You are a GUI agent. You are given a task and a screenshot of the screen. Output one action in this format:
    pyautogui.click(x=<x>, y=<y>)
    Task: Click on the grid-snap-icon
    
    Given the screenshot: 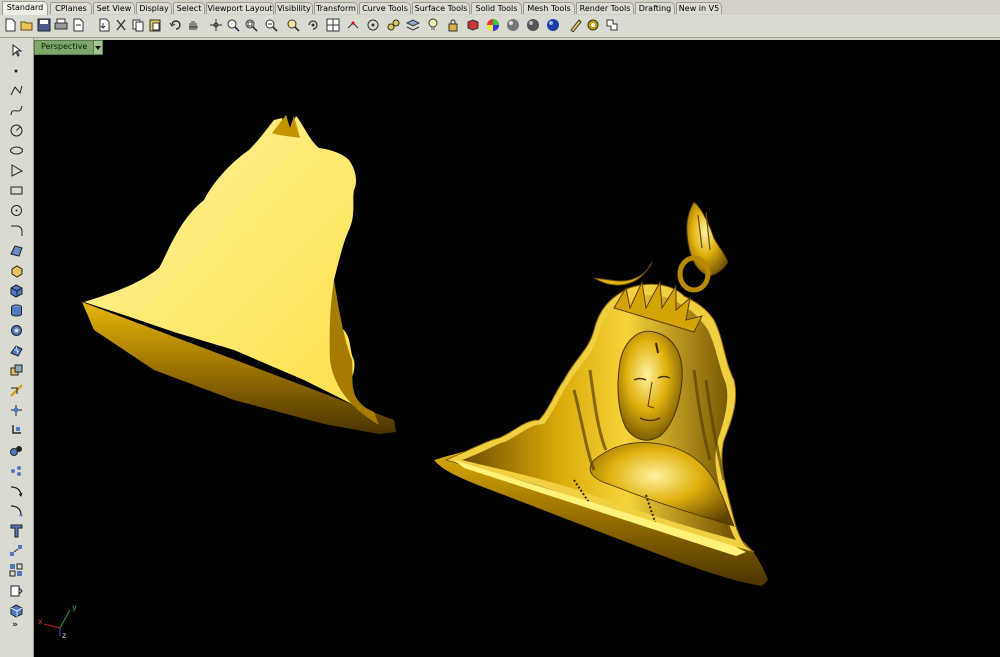 What is the action you would take?
    pyautogui.click(x=353, y=25)
    